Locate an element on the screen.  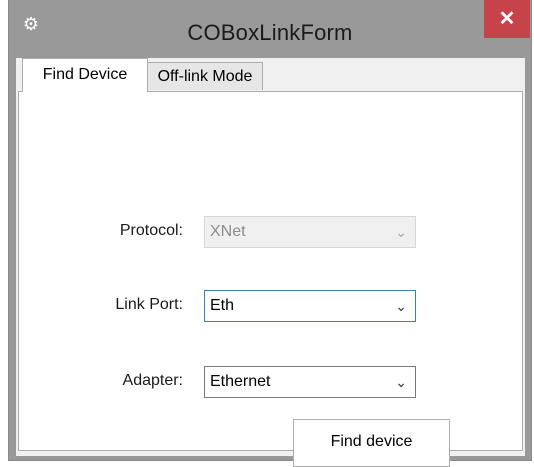
adapter-label: Adapter: is located at coordinates (152, 380).